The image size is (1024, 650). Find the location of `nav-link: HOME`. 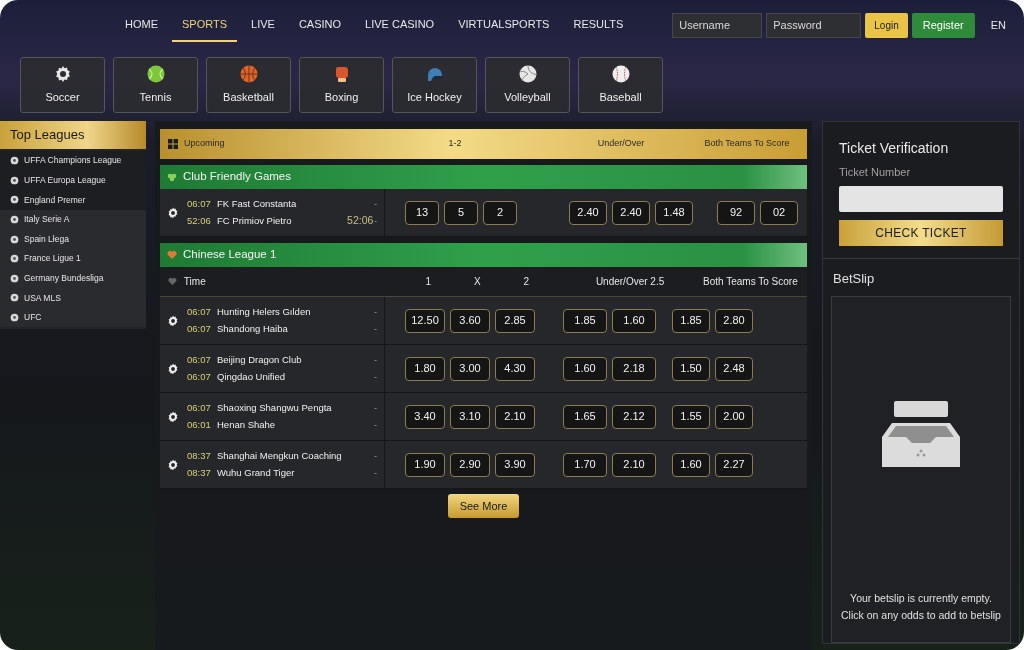

nav-link: HOME is located at coordinates (141, 25).